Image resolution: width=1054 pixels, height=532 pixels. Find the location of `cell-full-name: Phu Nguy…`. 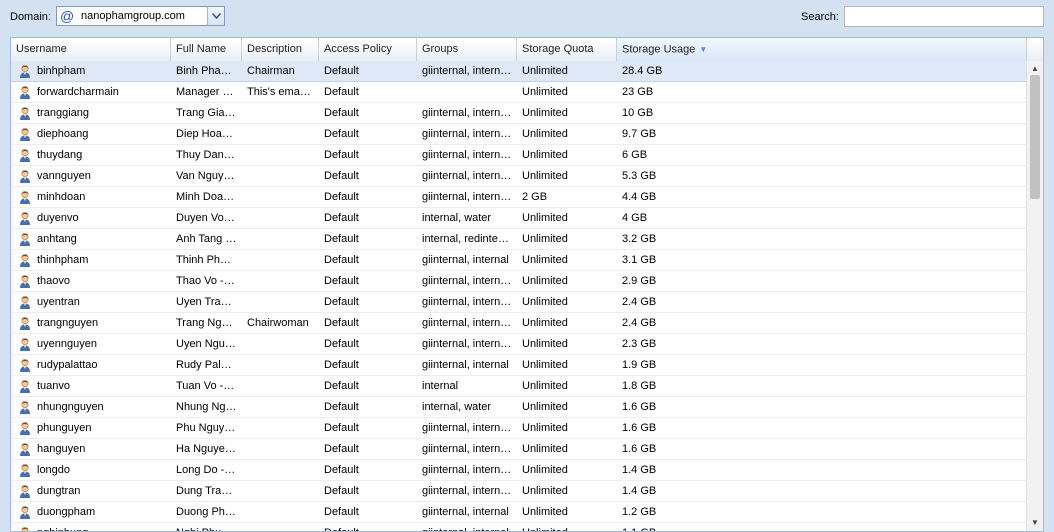

cell-full-name: Phu Nguy… is located at coordinates (206, 428).